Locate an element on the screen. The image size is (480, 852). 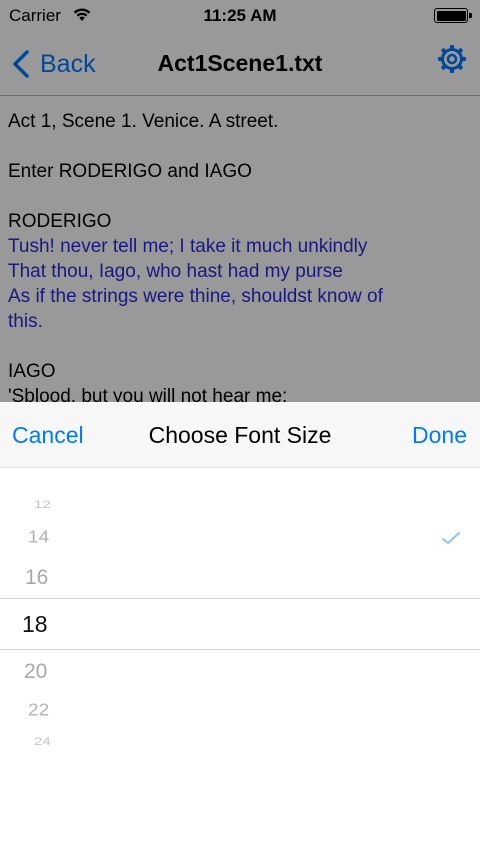
picker-option-selected: 18 is located at coordinates (35, 624).